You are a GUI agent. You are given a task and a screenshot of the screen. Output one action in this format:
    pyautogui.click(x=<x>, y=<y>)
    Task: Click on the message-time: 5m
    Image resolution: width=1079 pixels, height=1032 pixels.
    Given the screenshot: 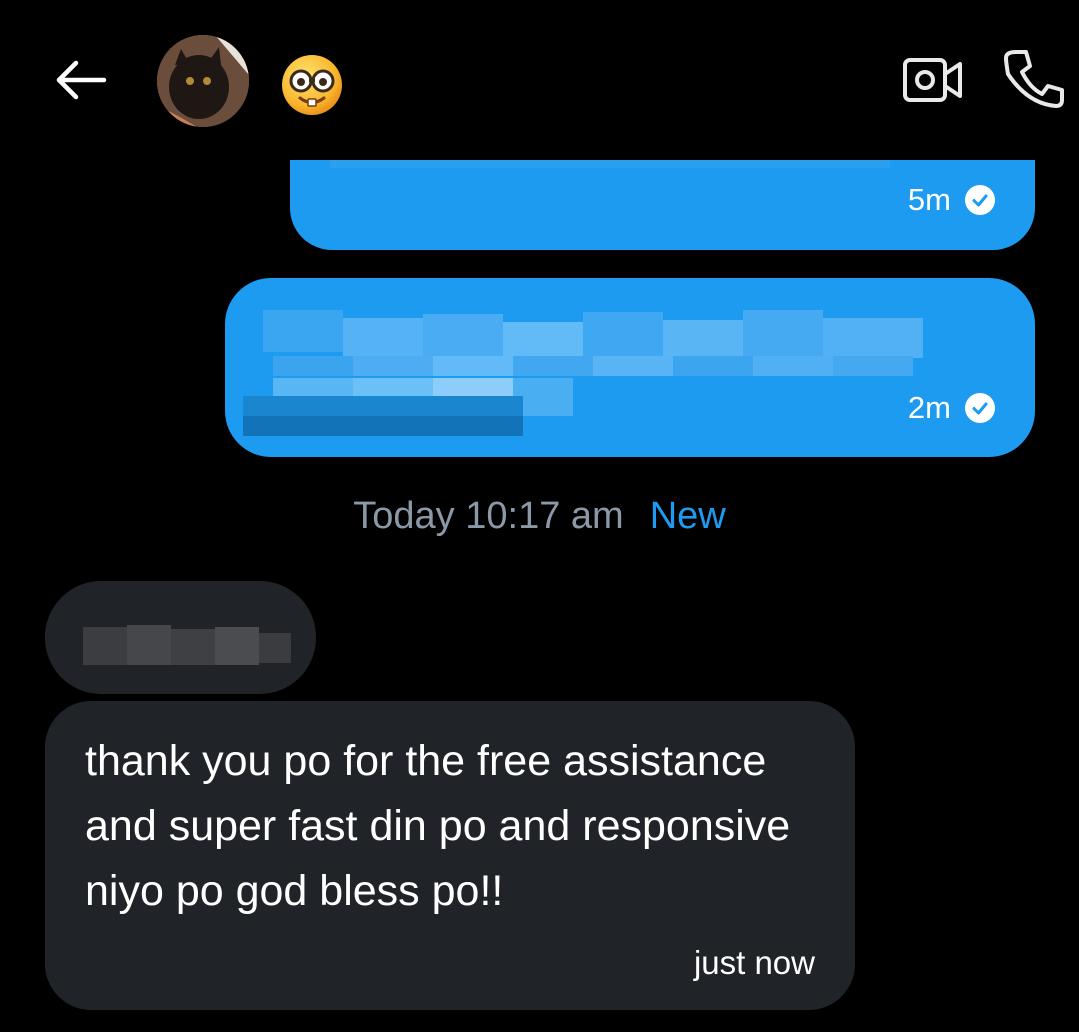 What is the action you would take?
    pyautogui.click(x=929, y=199)
    